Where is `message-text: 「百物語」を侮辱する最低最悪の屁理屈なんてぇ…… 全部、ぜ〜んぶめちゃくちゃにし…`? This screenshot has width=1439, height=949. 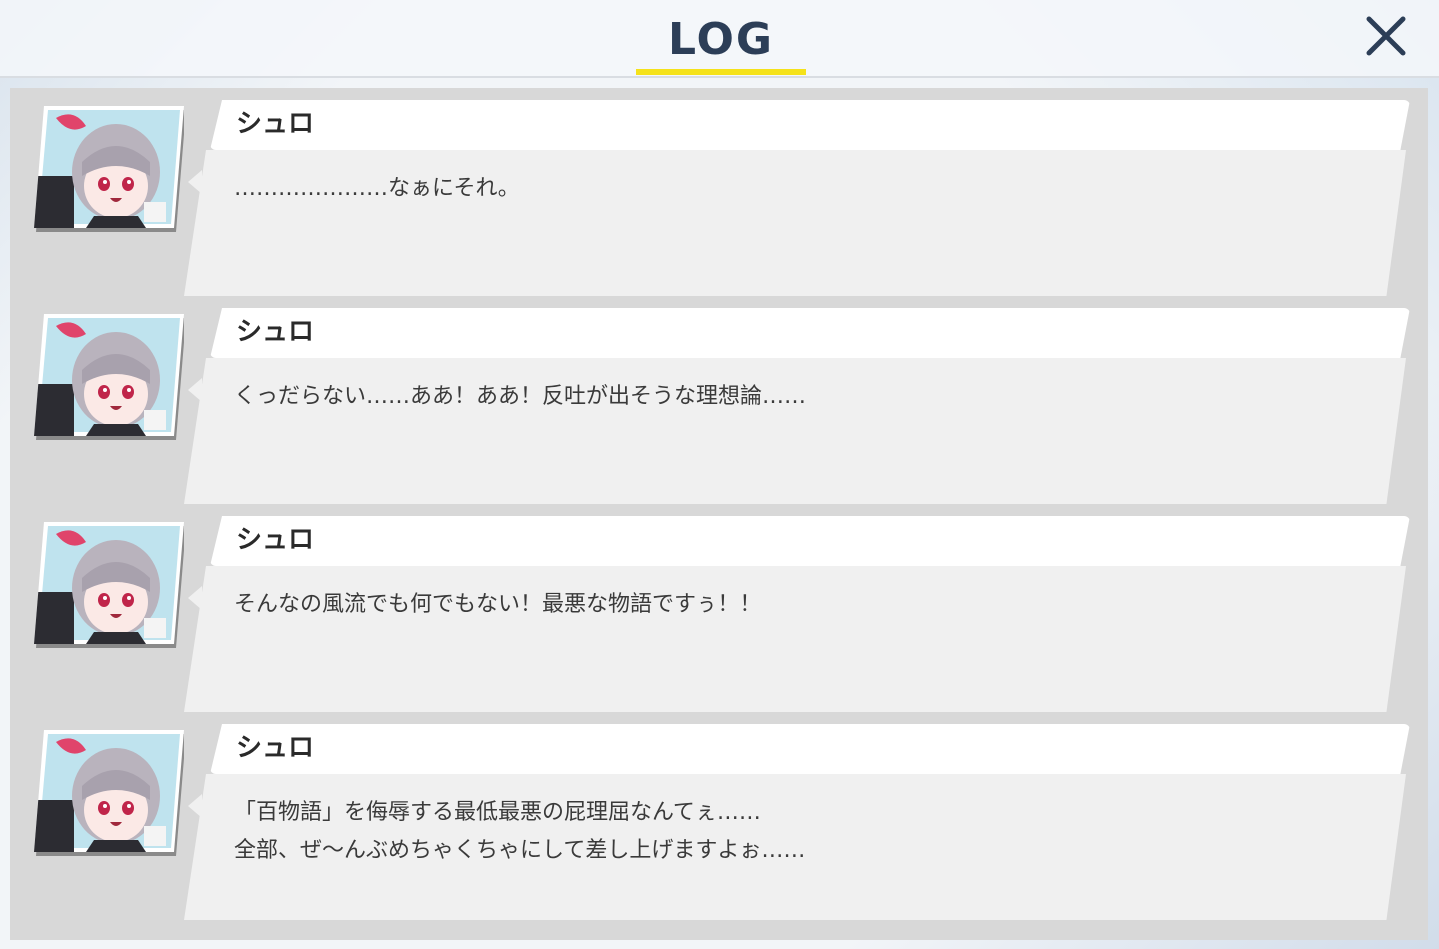 message-text: 「百物語」を侮辱する最低最悪の屁理屈なんてぇ…… 全部、ぜ〜んぶめちゃくちゃにし… is located at coordinates (520, 831).